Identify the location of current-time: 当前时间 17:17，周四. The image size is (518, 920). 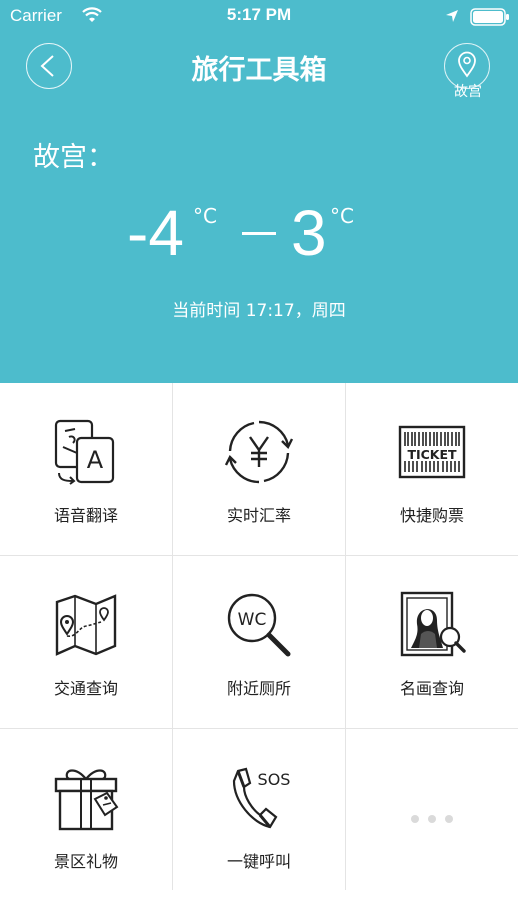
(259, 311).